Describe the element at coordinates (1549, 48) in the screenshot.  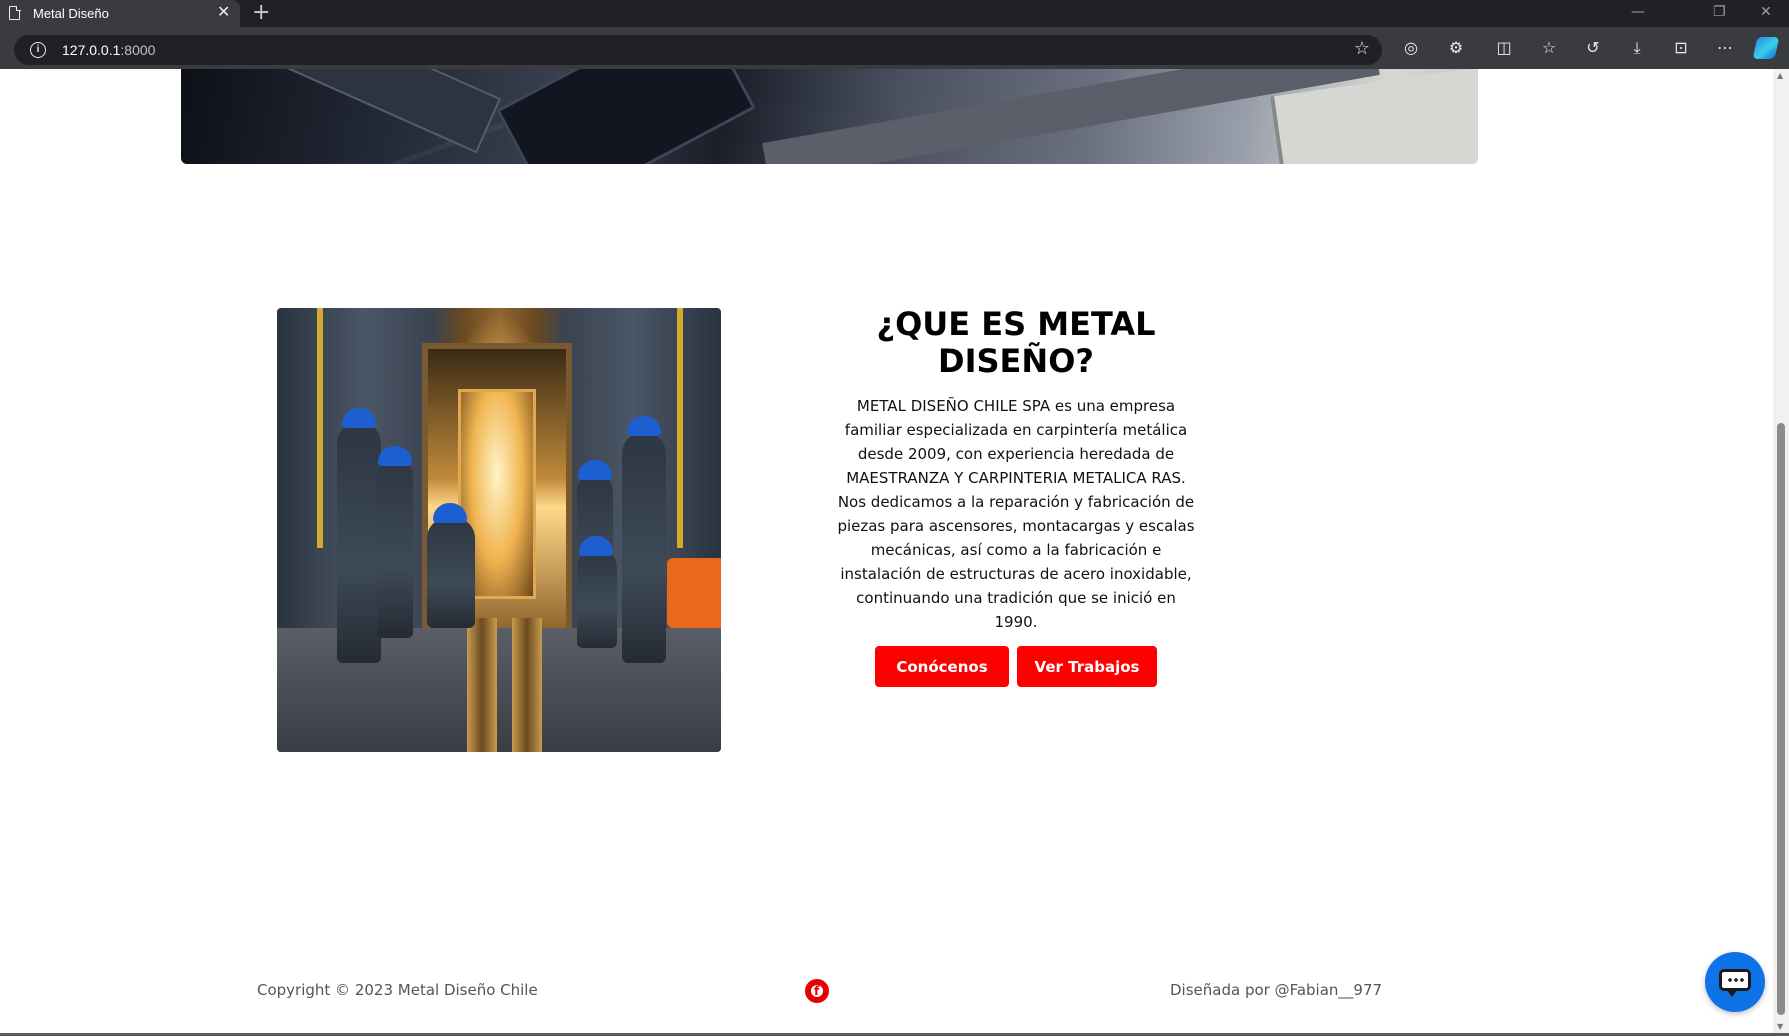
I see `favorites-icon: ☆` at that location.